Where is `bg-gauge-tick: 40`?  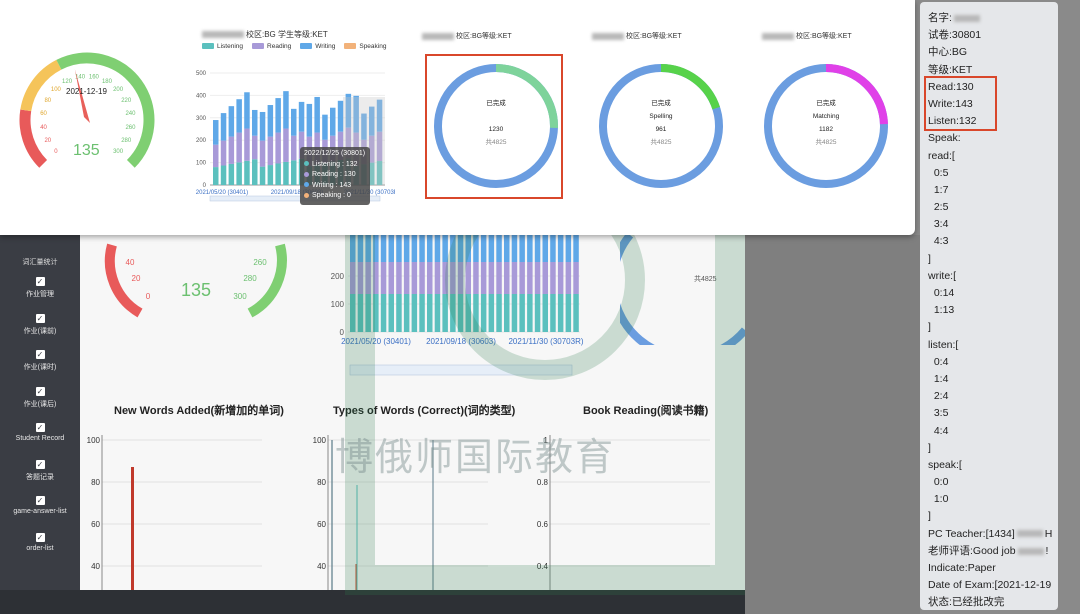
bg-gauge-tick: 40 is located at coordinates (130, 262).